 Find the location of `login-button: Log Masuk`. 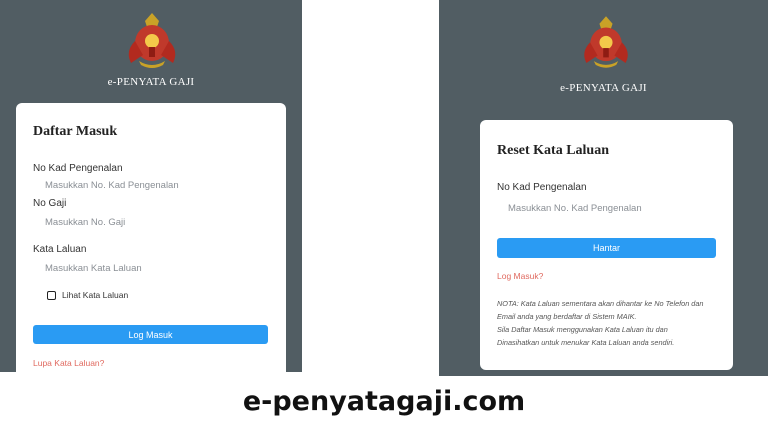

login-button: Log Masuk is located at coordinates (150, 334).